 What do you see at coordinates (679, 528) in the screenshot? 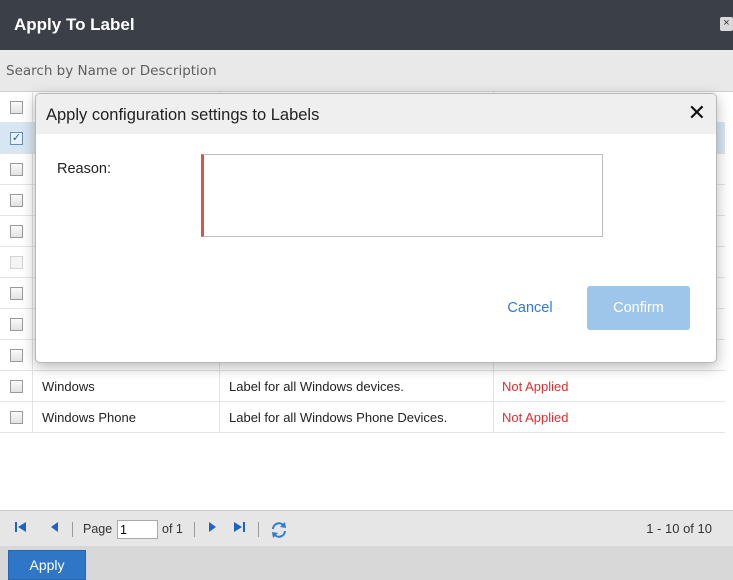
I see `result-range: 1 - 10 of 10` at bounding box center [679, 528].